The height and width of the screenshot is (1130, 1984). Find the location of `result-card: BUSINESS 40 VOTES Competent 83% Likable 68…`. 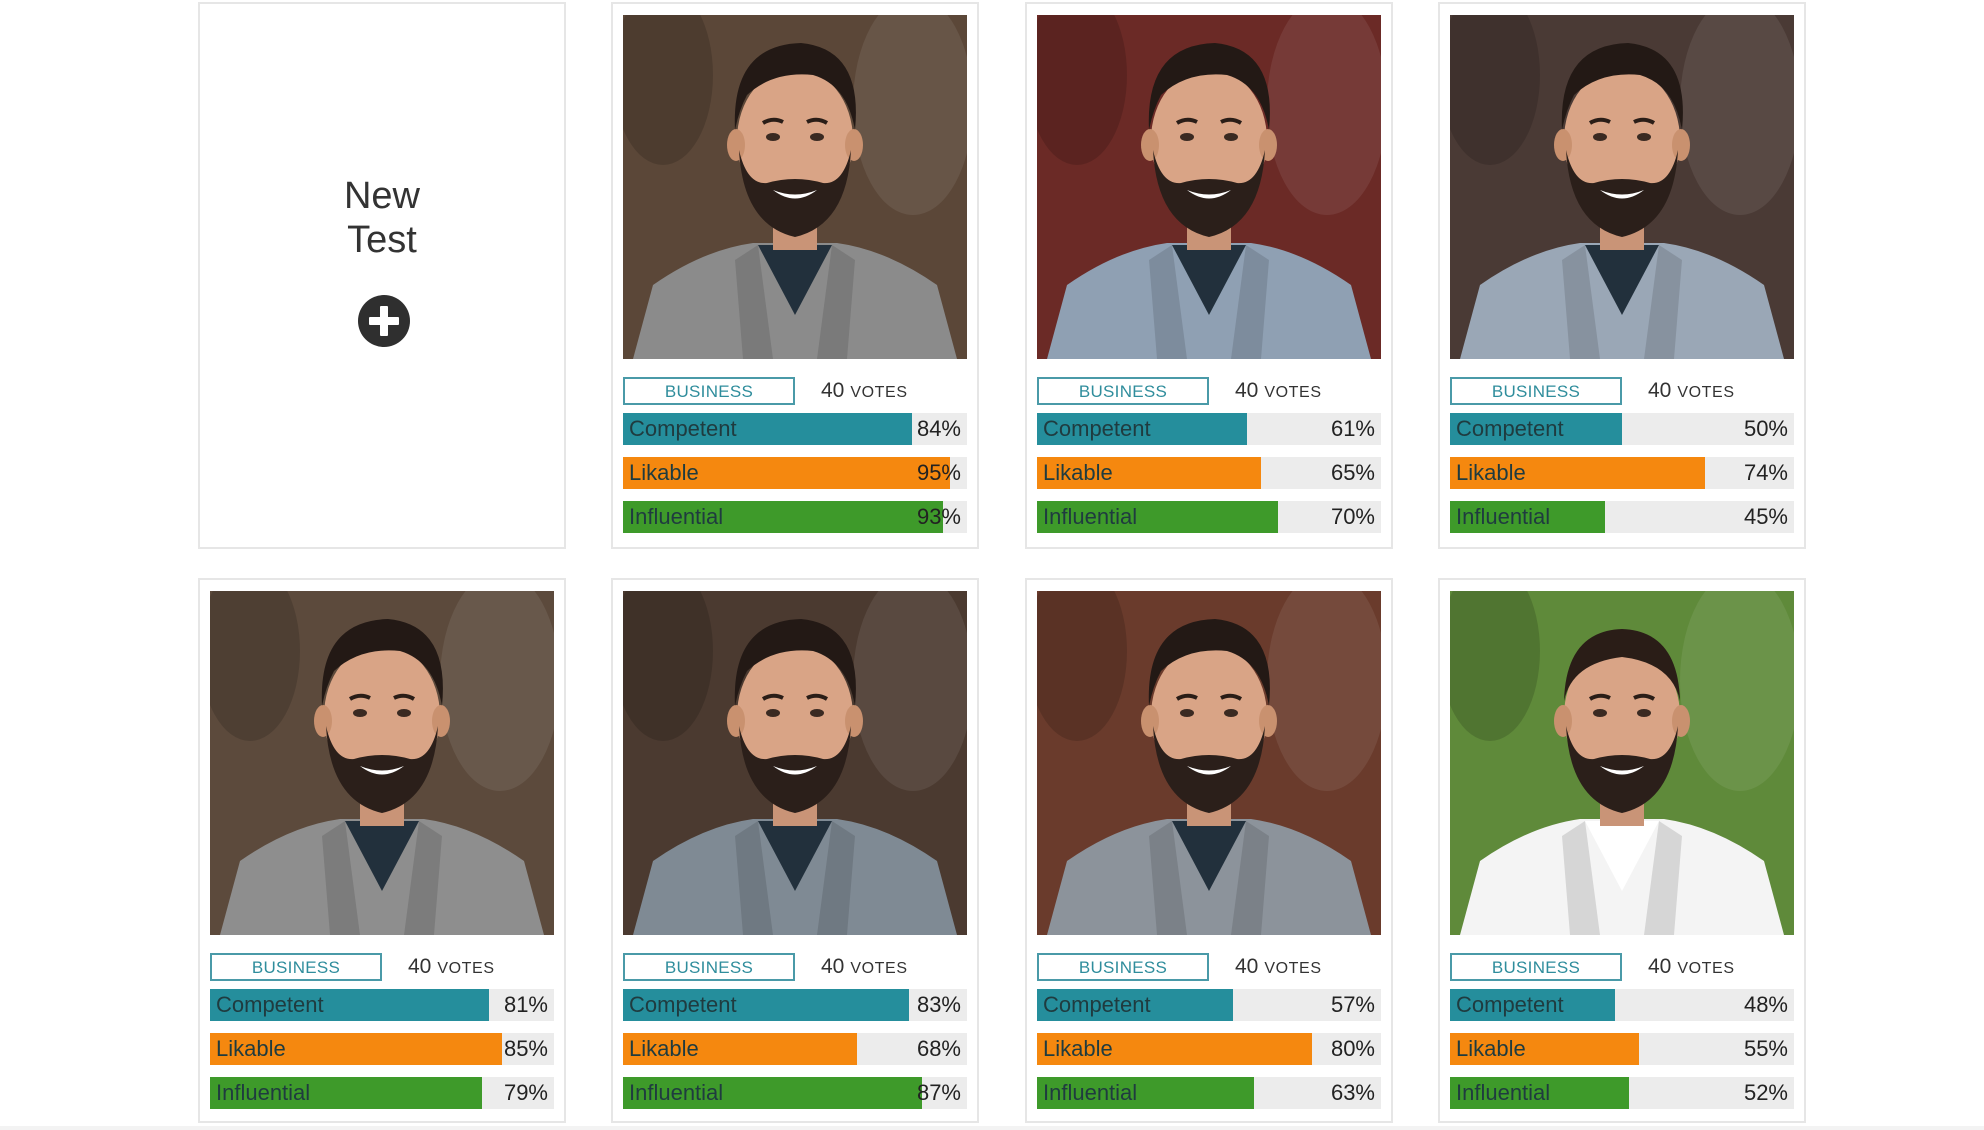

result-card: BUSINESS 40 VOTES Competent 83% Likable 68… is located at coordinates (795, 850).